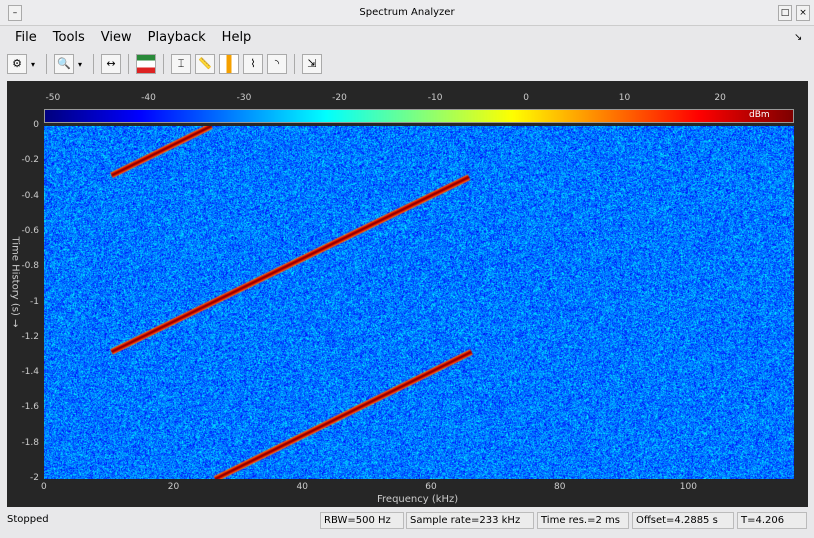  What do you see at coordinates (435, 98) in the screenshot?
I see `colorbar-tick: -10` at bounding box center [435, 98].